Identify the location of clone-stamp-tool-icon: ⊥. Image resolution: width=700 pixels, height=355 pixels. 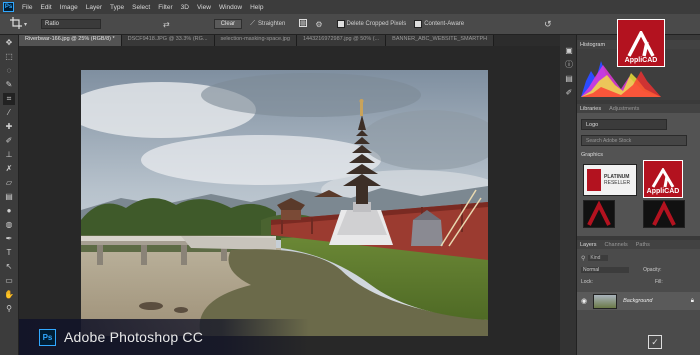
(9, 155).